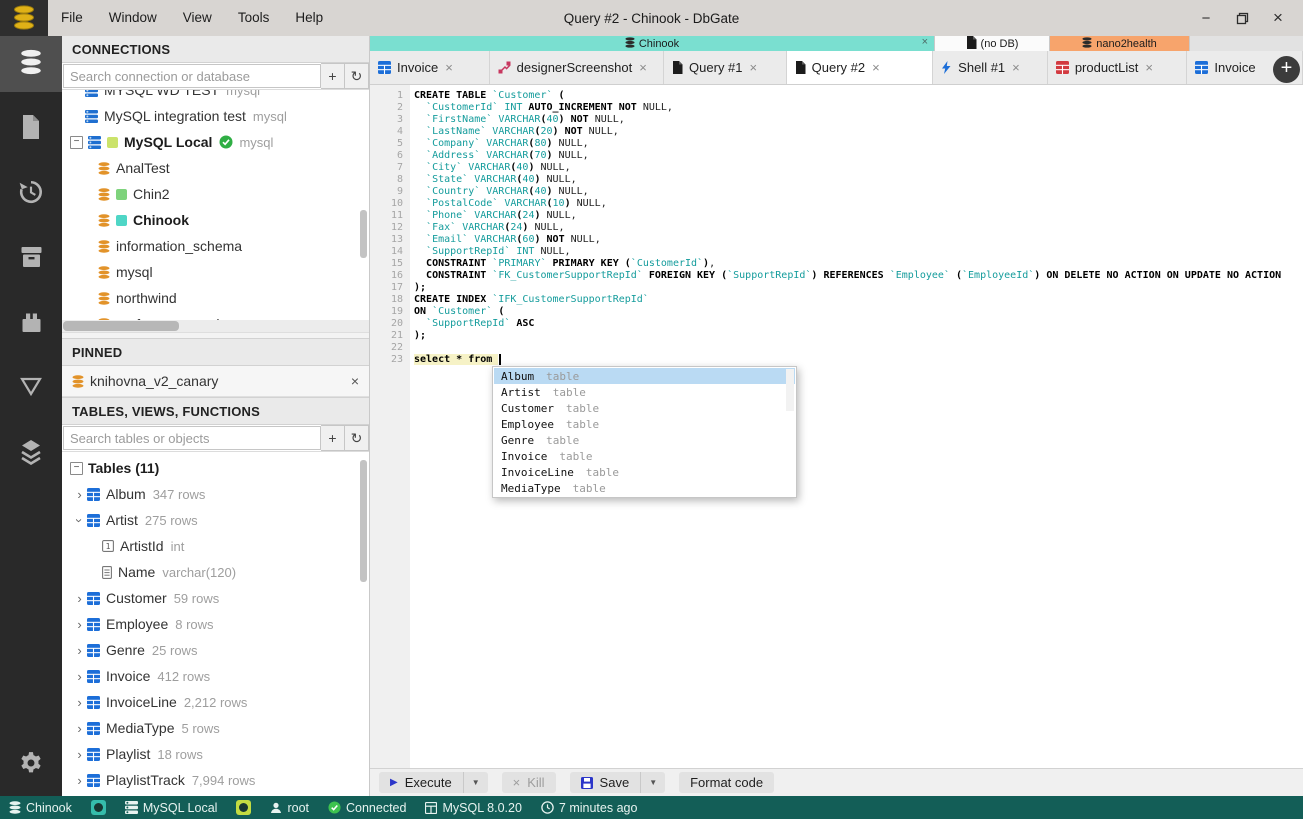 This screenshot has width=1303, height=819. Describe the element at coordinates (31, 765) in the screenshot. I see `rail-item-settings` at that location.